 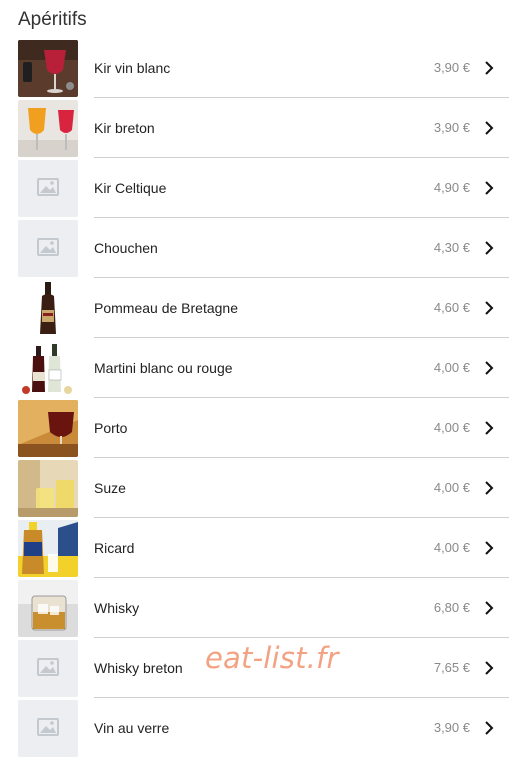 I want to click on item-name: Ricard, so click(x=114, y=548).